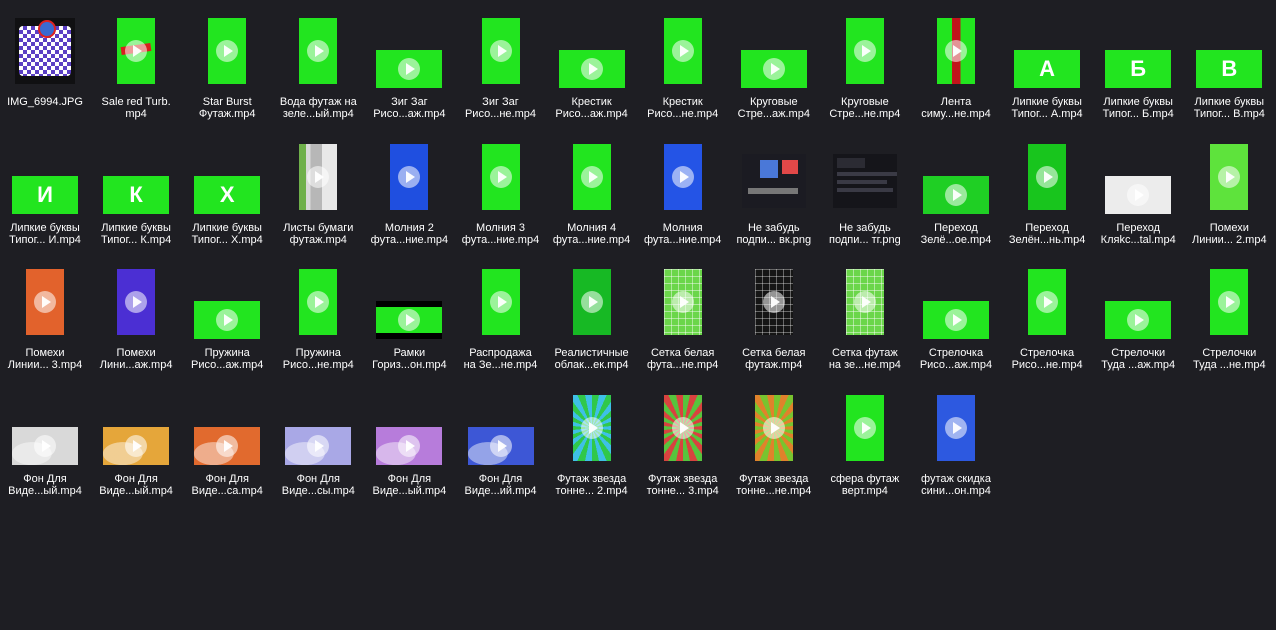 The image size is (1276, 630). I want to click on file-name: Переход Зелё...ое.mp4, so click(956, 234).